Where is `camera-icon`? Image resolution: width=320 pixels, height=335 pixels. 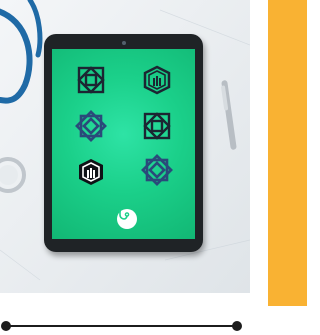 camera-icon is located at coordinates (124, 43).